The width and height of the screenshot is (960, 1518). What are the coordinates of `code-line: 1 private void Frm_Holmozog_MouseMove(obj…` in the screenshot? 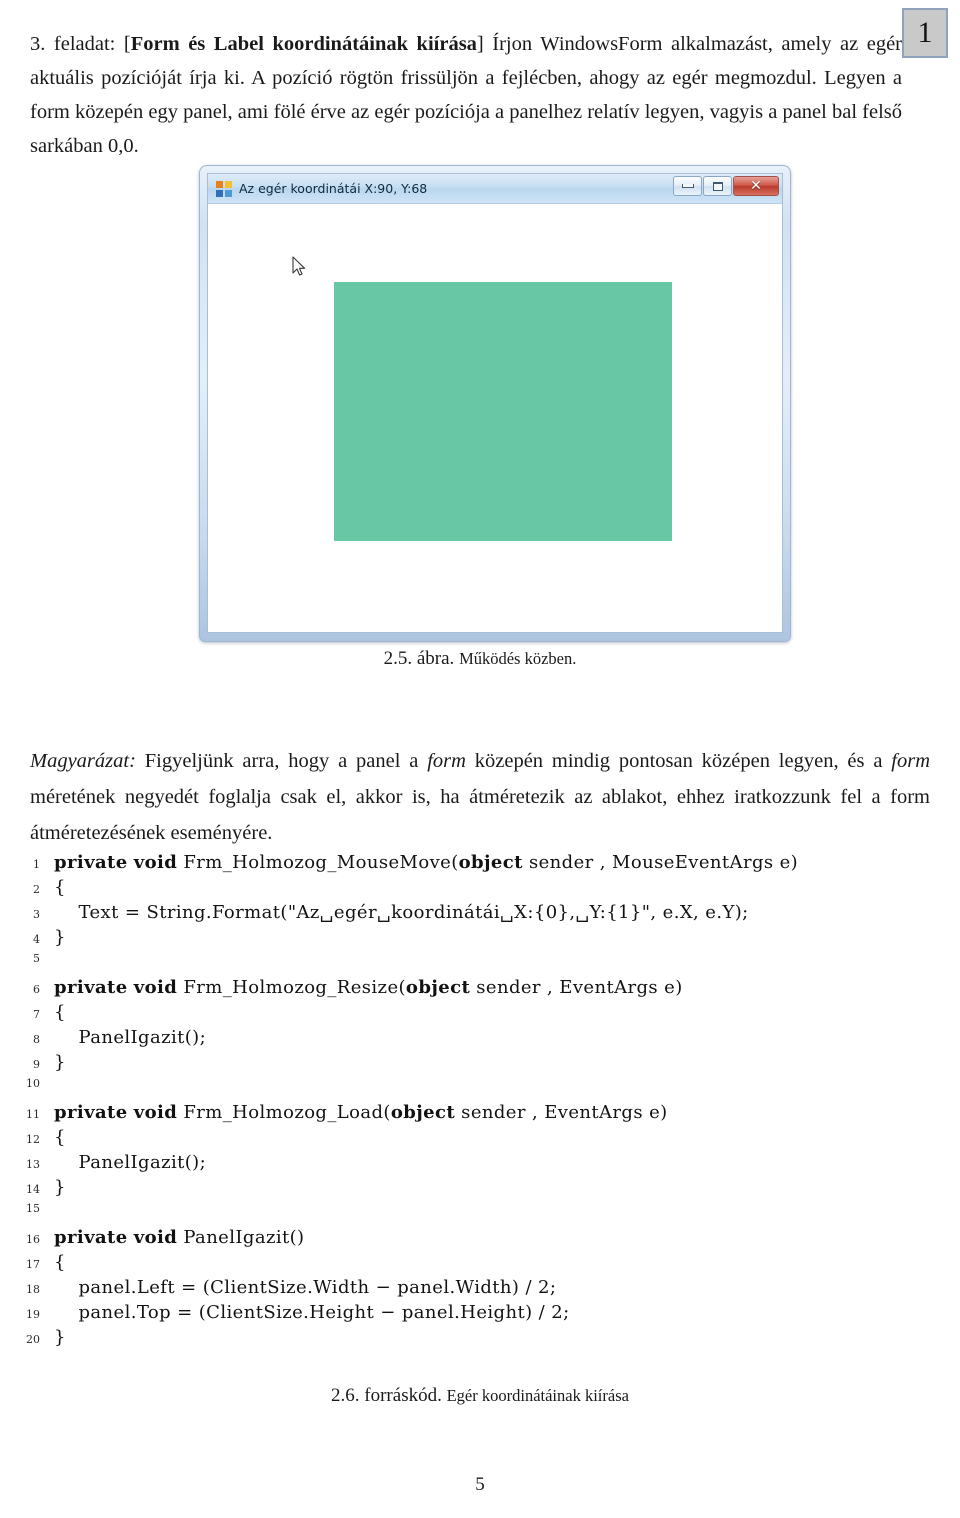 It's located at (475, 864).